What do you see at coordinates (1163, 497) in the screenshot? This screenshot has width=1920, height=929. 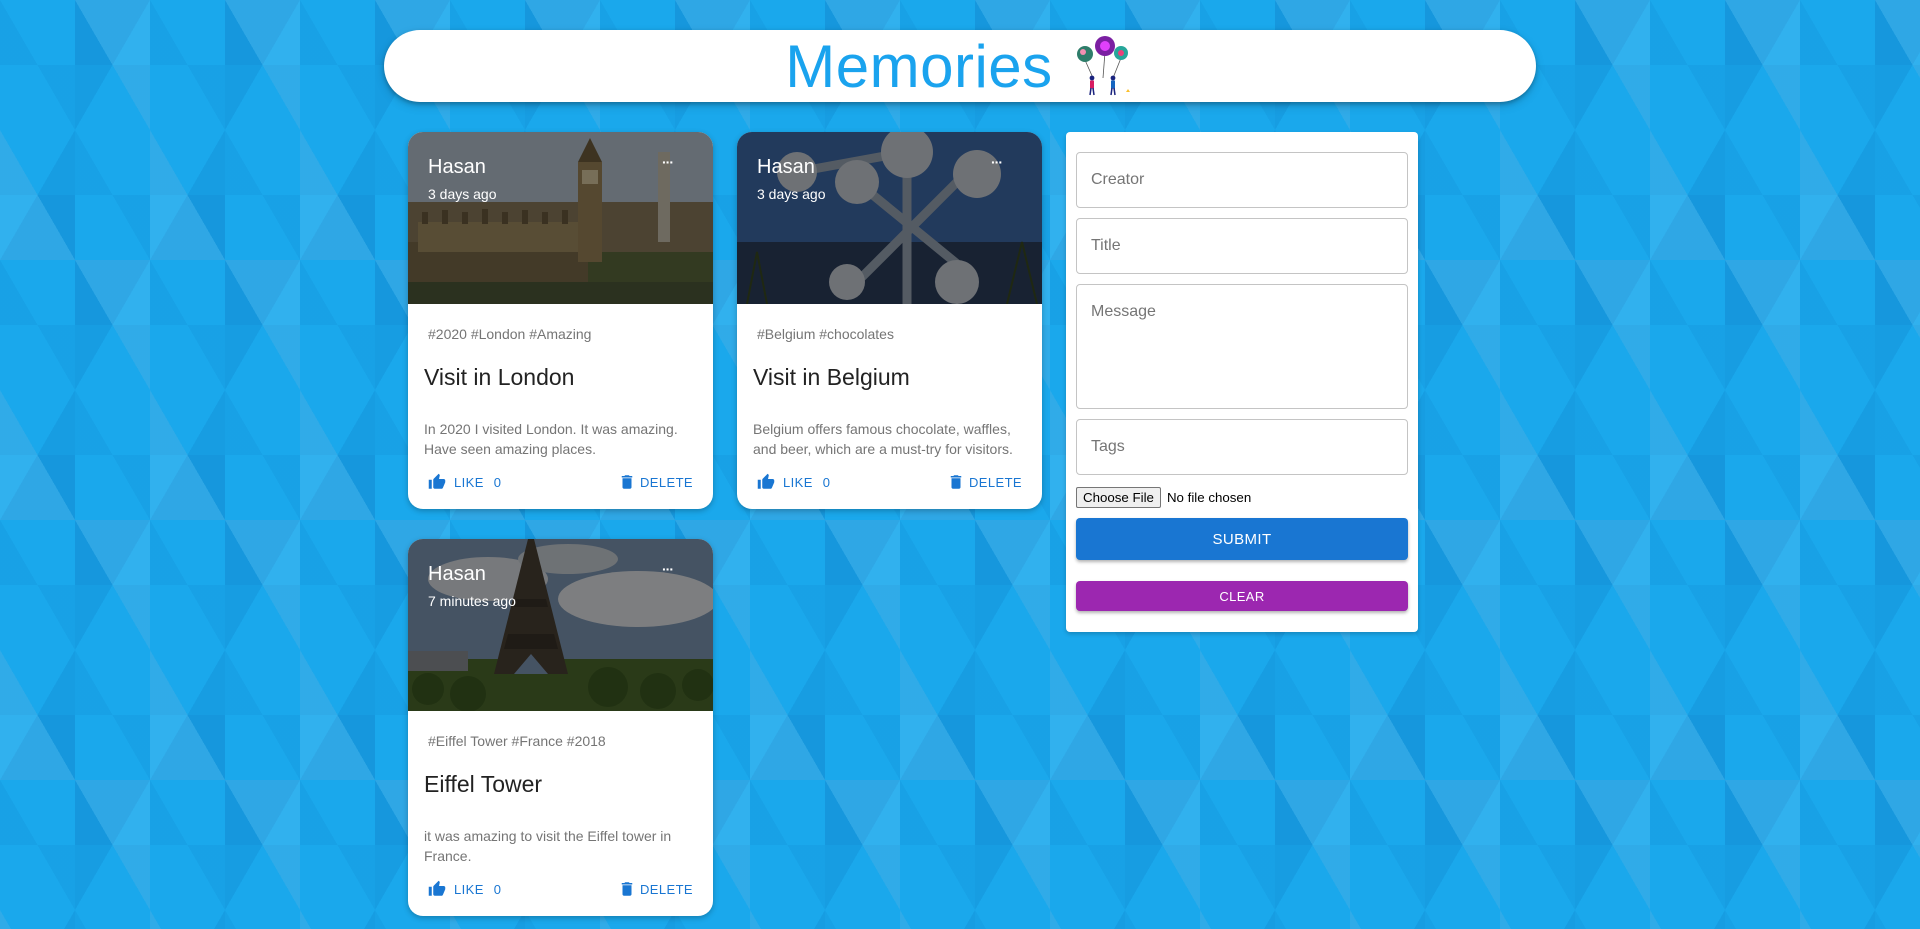 I see `file-input: Choose File No file chosen` at bounding box center [1163, 497].